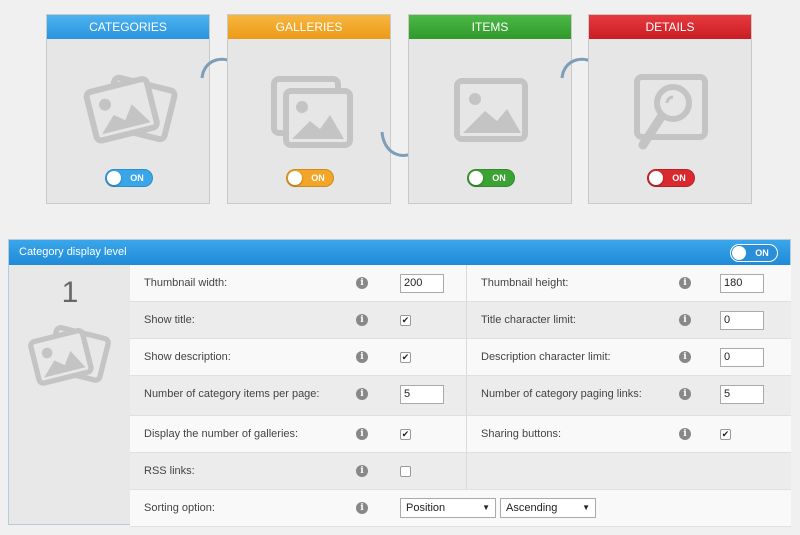 Image resolution: width=800 pixels, height=535 pixels. Describe the element at coordinates (670, 27) in the screenshot. I see `step-title-details: DETAILS` at that location.